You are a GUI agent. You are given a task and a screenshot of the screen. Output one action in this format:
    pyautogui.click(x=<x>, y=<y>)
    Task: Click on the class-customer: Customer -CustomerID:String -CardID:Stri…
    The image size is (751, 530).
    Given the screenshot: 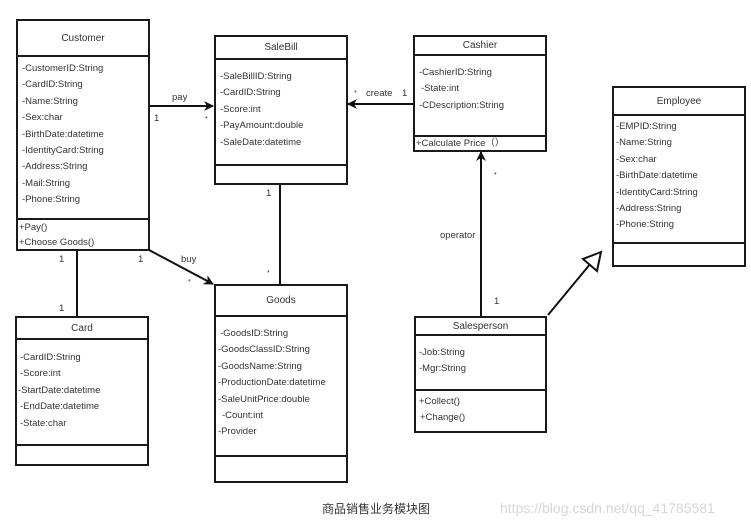 What is the action you would take?
    pyautogui.click(x=83, y=135)
    